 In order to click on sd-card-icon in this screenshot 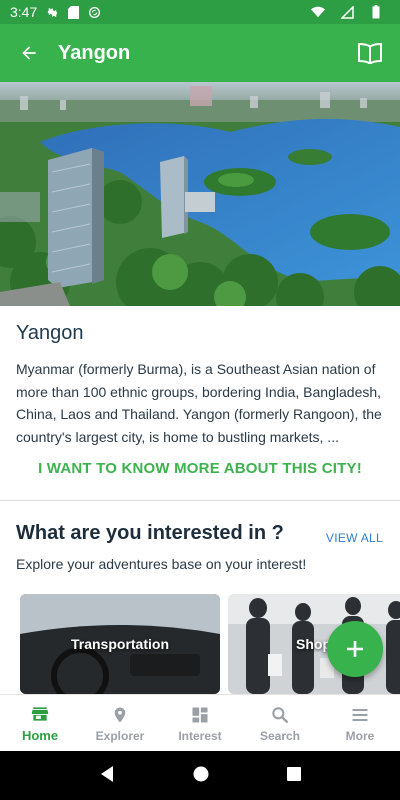, I will do `click(73, 12)`.